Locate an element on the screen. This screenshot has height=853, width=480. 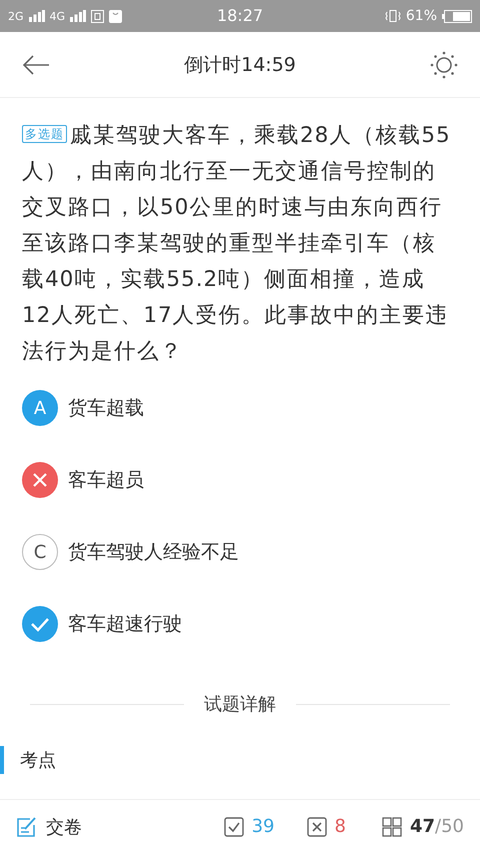
option-text: 客车超员 is located at coordinates (106, 480).